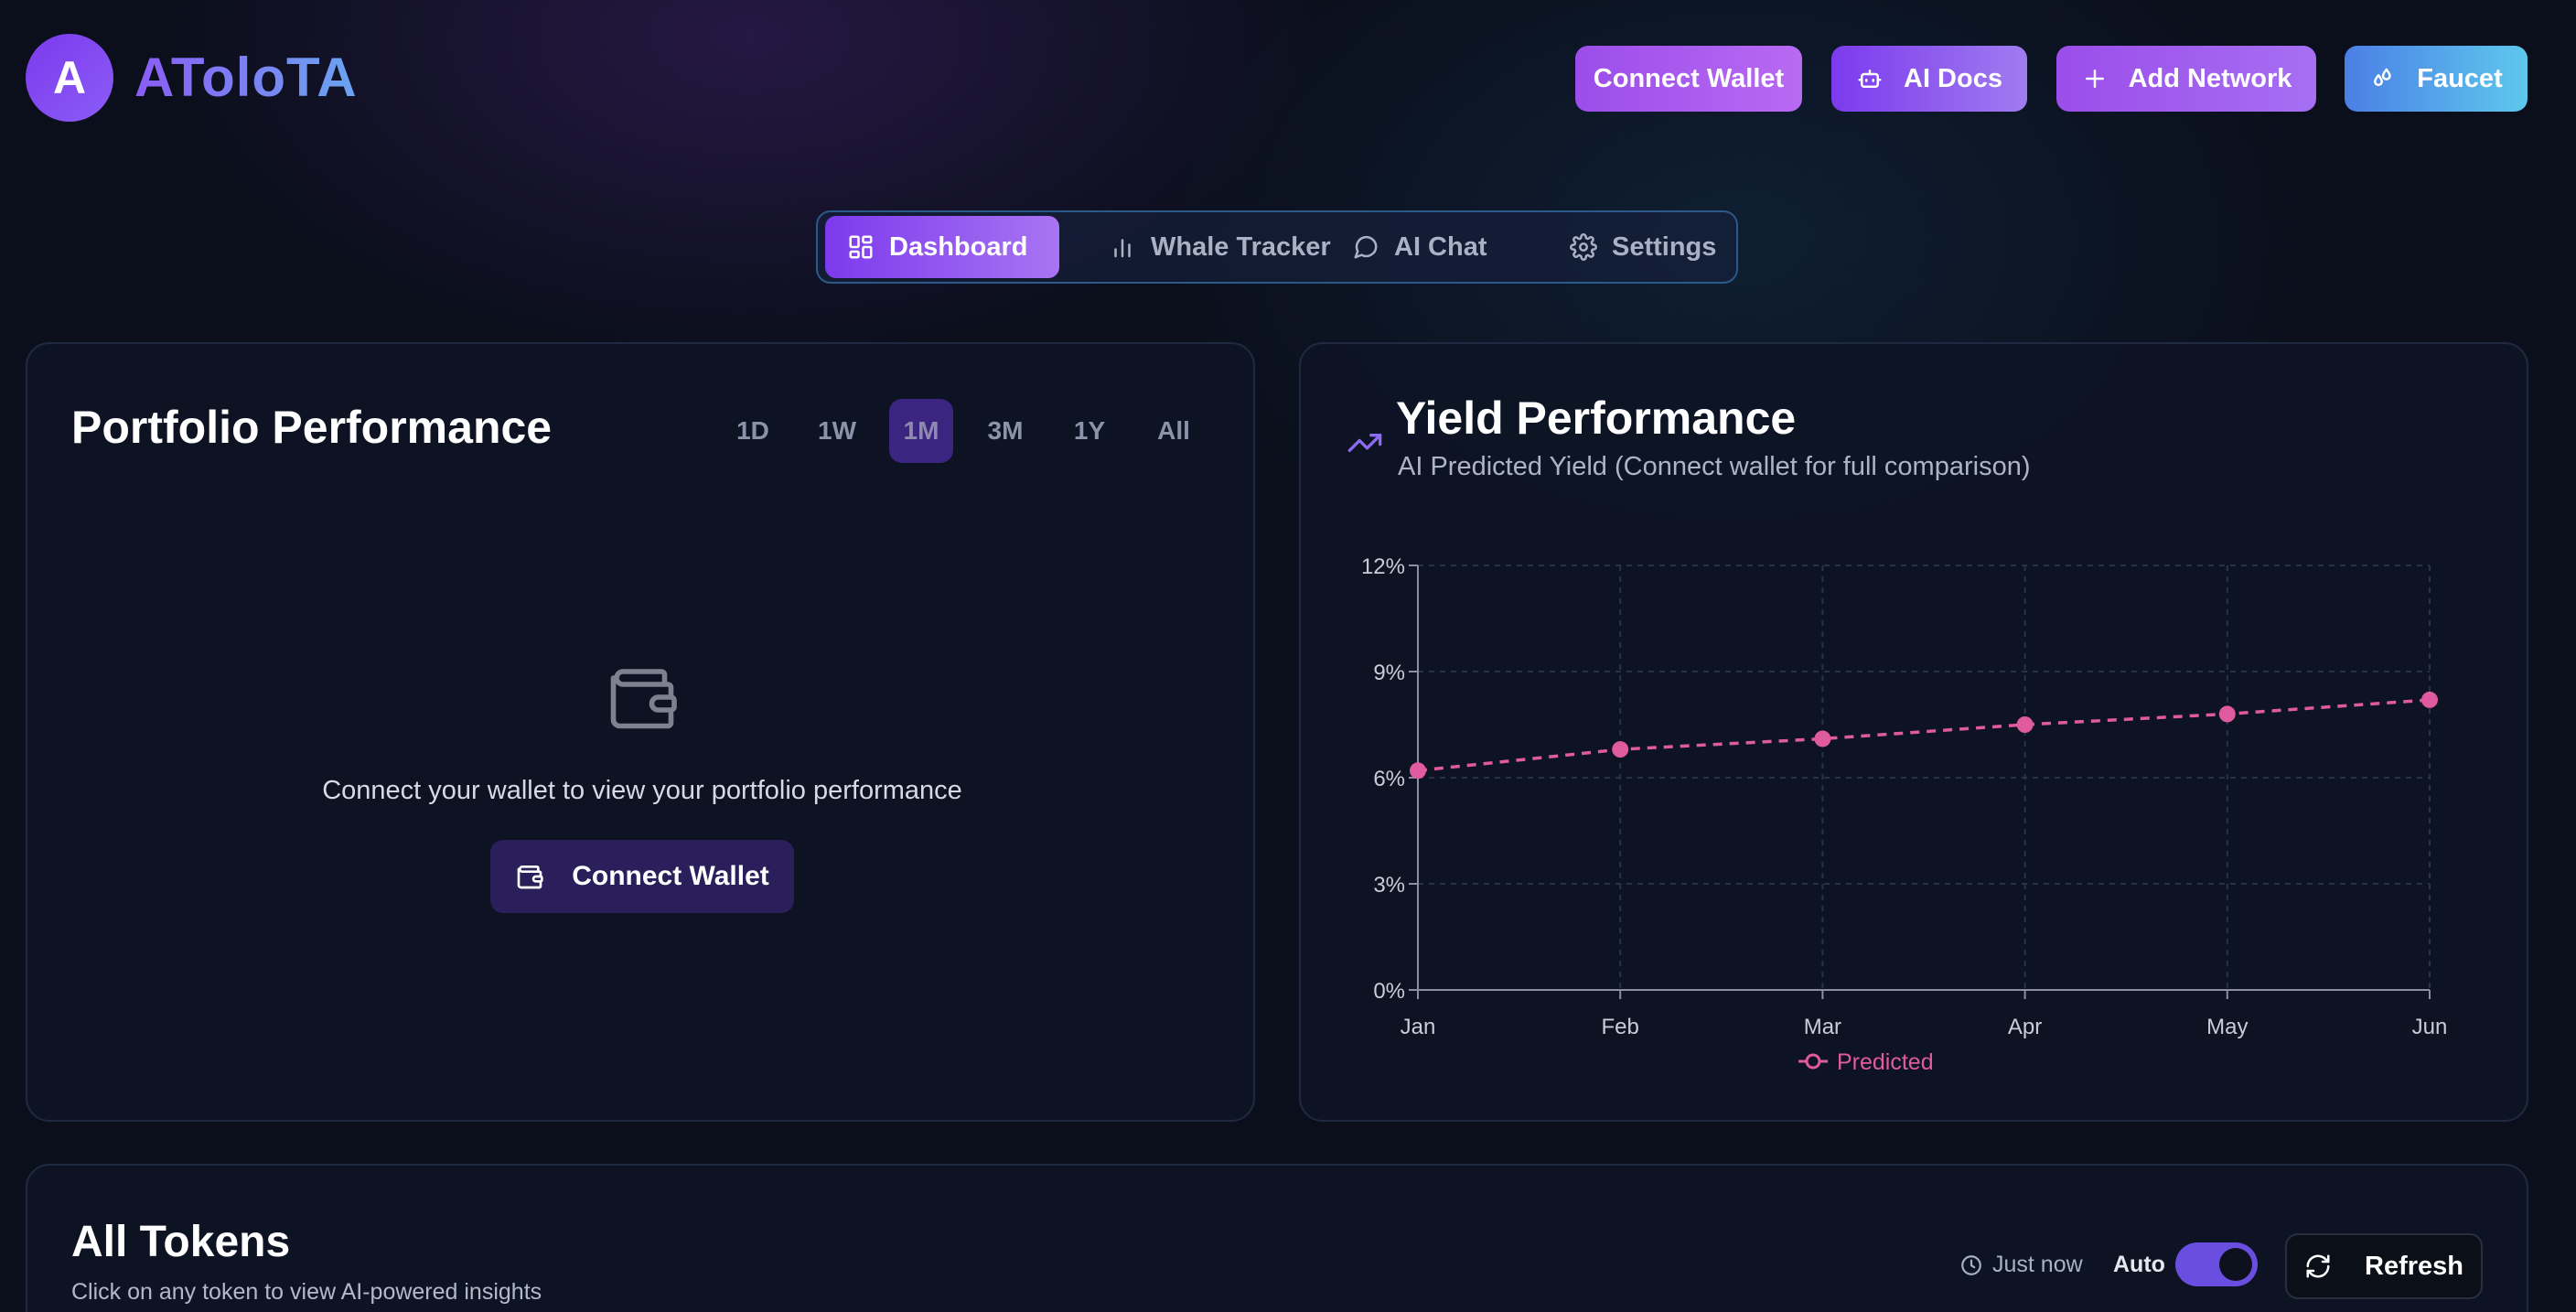  What do you see at coordinates (2216, 1264) in the screenshot?
I see `auto-refresh-toggle` at bounding box center [2216, 1264].